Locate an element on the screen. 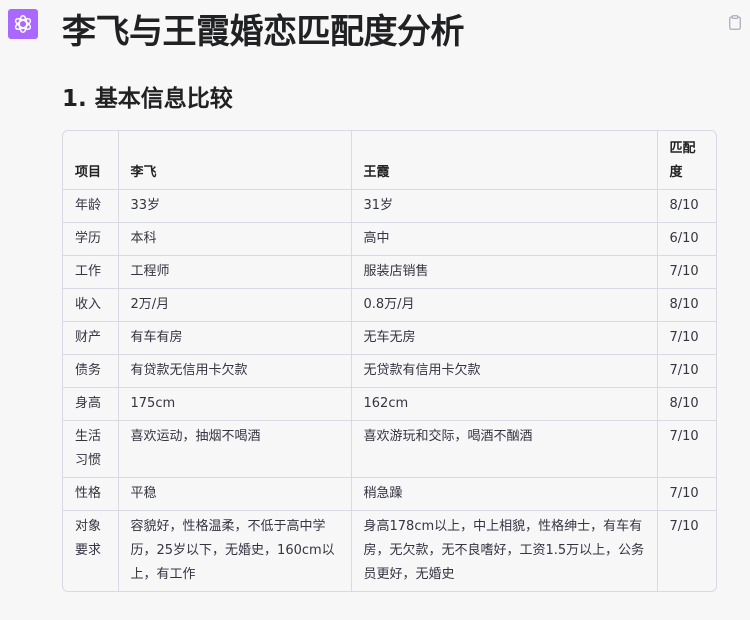 The height and width of the screenshot is (620, 750). table-header-row: 项目 李飞 王霞 匹配度 is located at coordinates (389, 160).